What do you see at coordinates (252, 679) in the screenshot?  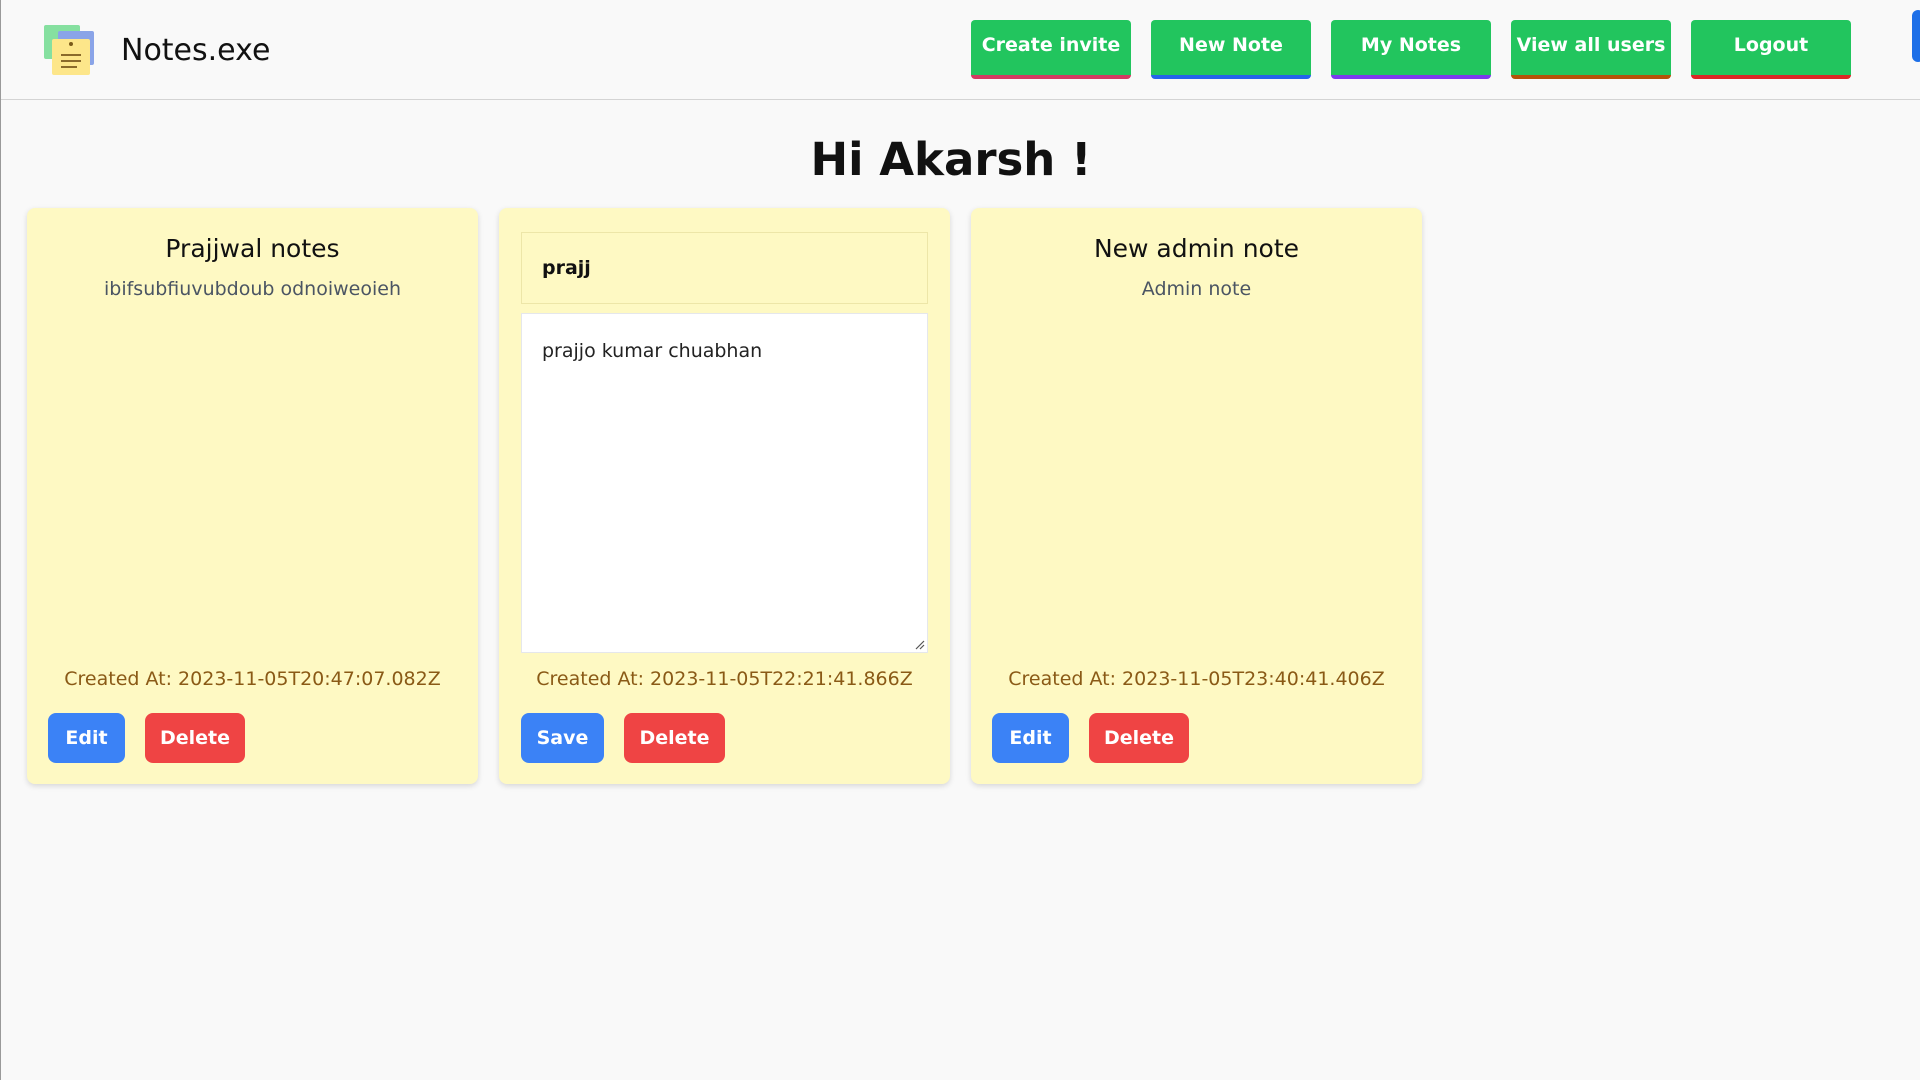 I see `note-created-at: Created At: 2023-11-05T20:47:07.082Z` at bounding box center [252, 679].